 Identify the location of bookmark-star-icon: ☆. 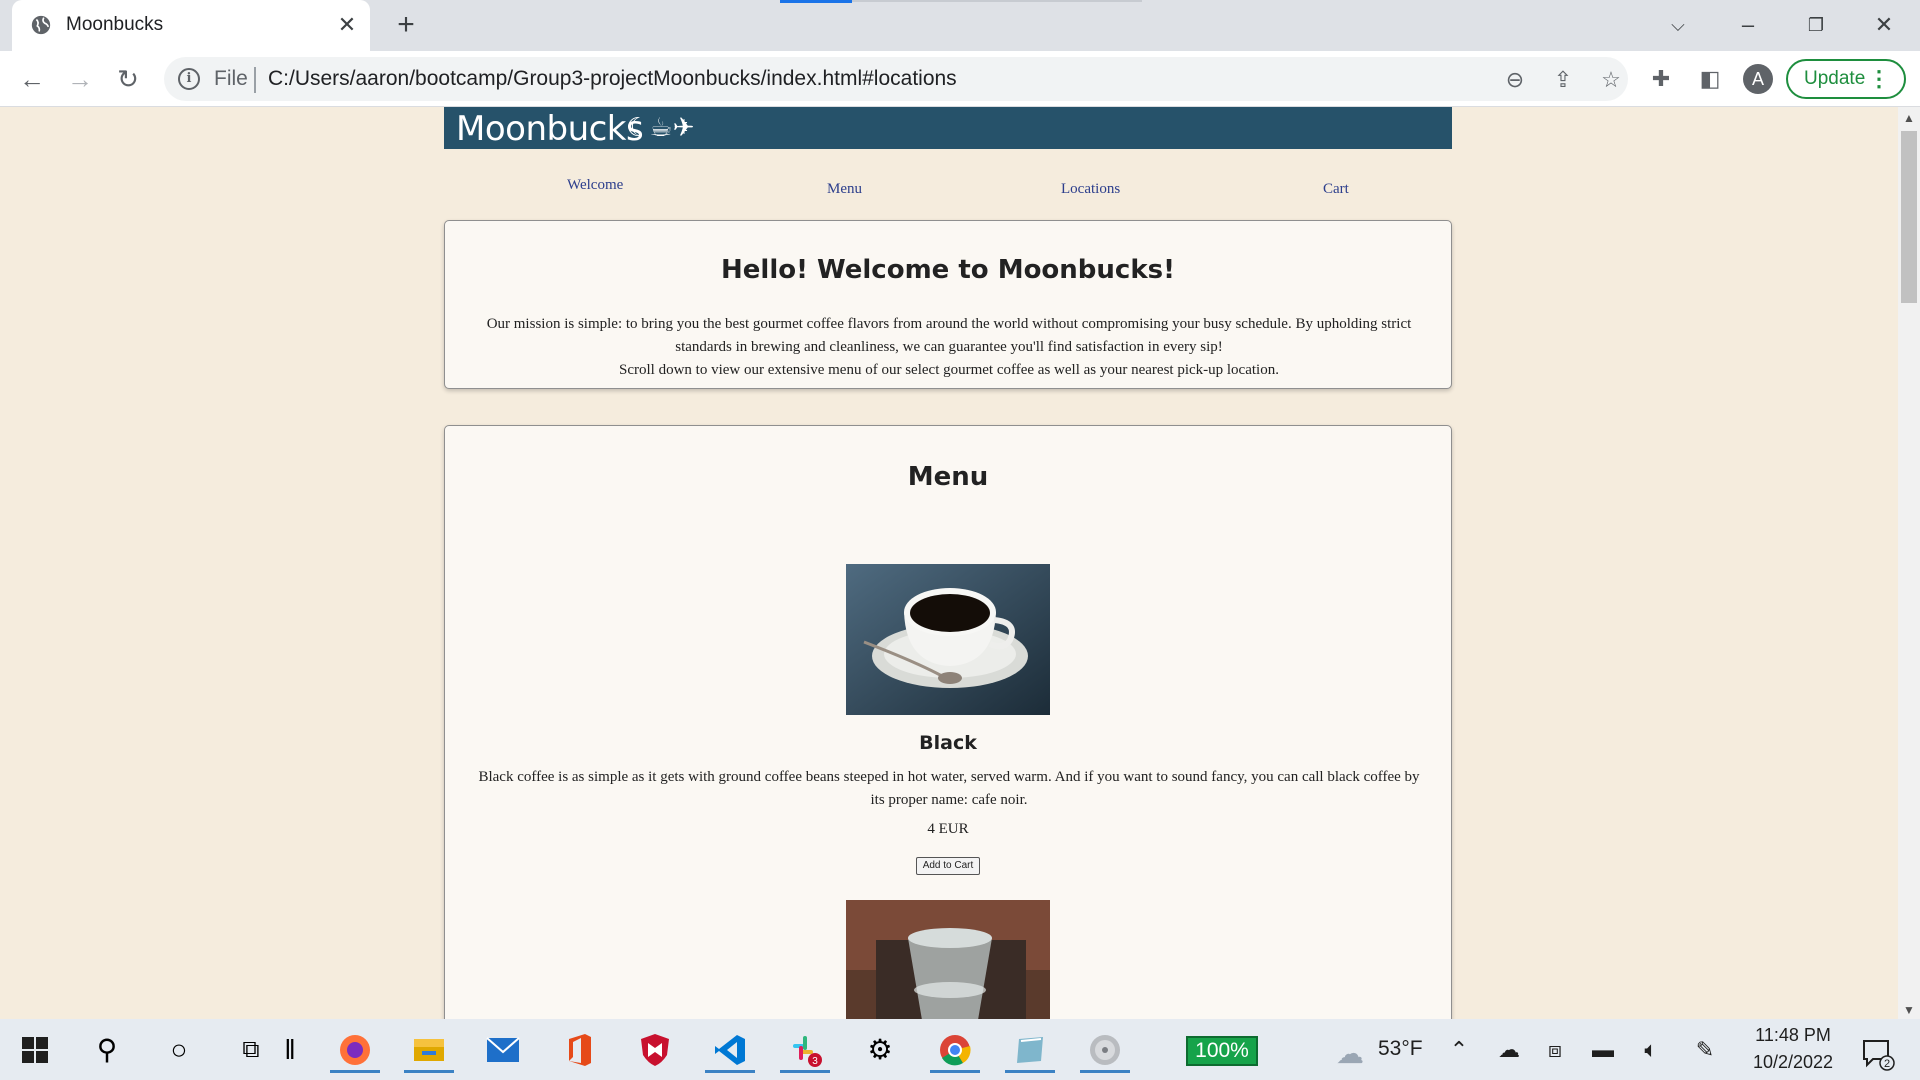
(1611, 80).